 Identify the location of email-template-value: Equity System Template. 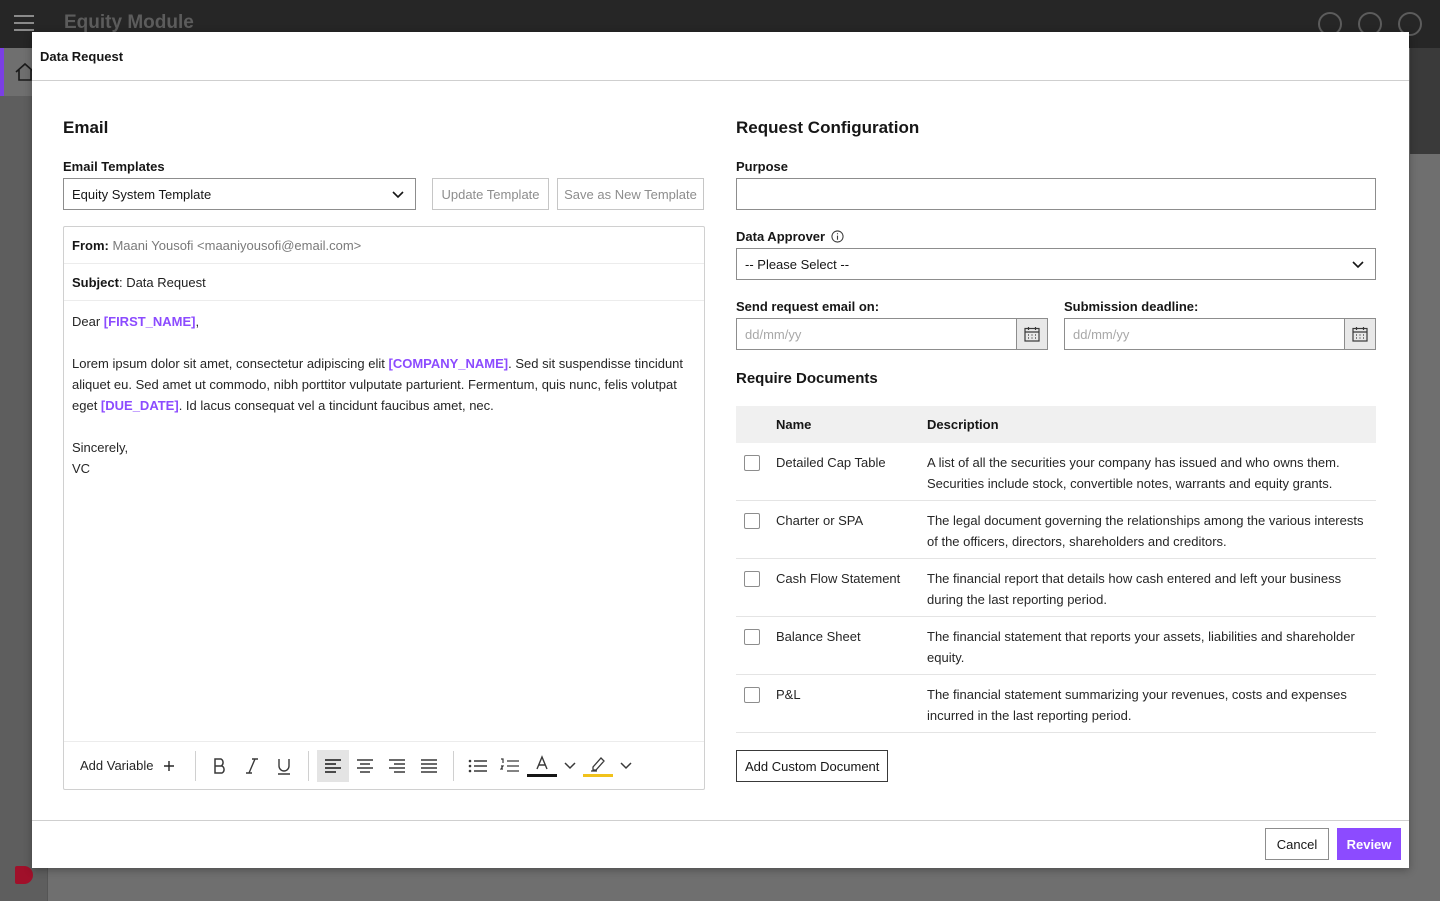
(142, 194).